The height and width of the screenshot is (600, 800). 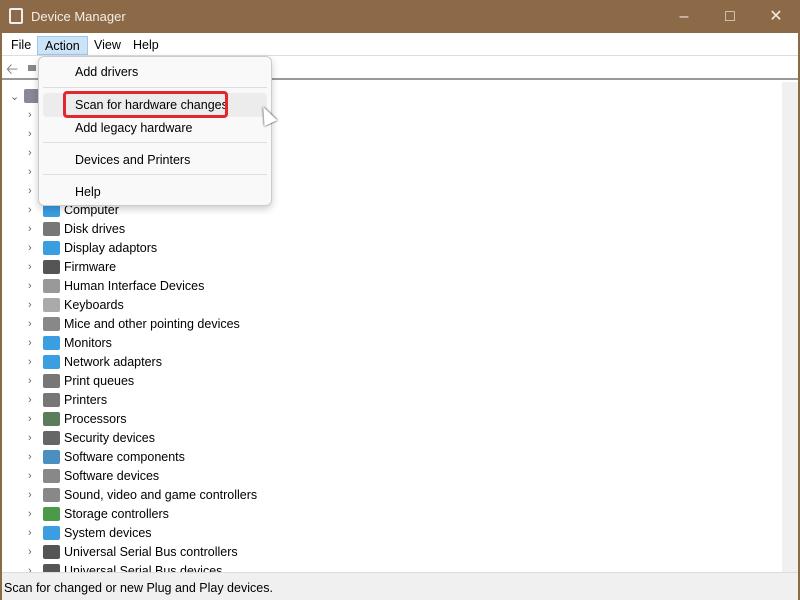 What do you see at coordinates (32, 68) in the screenshot?
I see `forward-arrow-icon` at bounding box center [32, 68].